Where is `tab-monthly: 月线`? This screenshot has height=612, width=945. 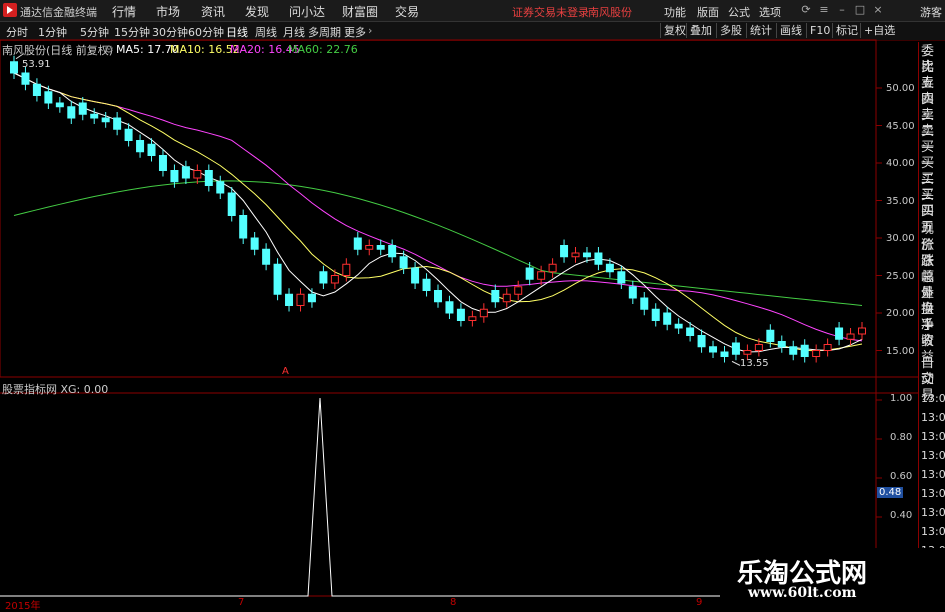 tab-monthly: 月线 is located at coordinates (294, 32).